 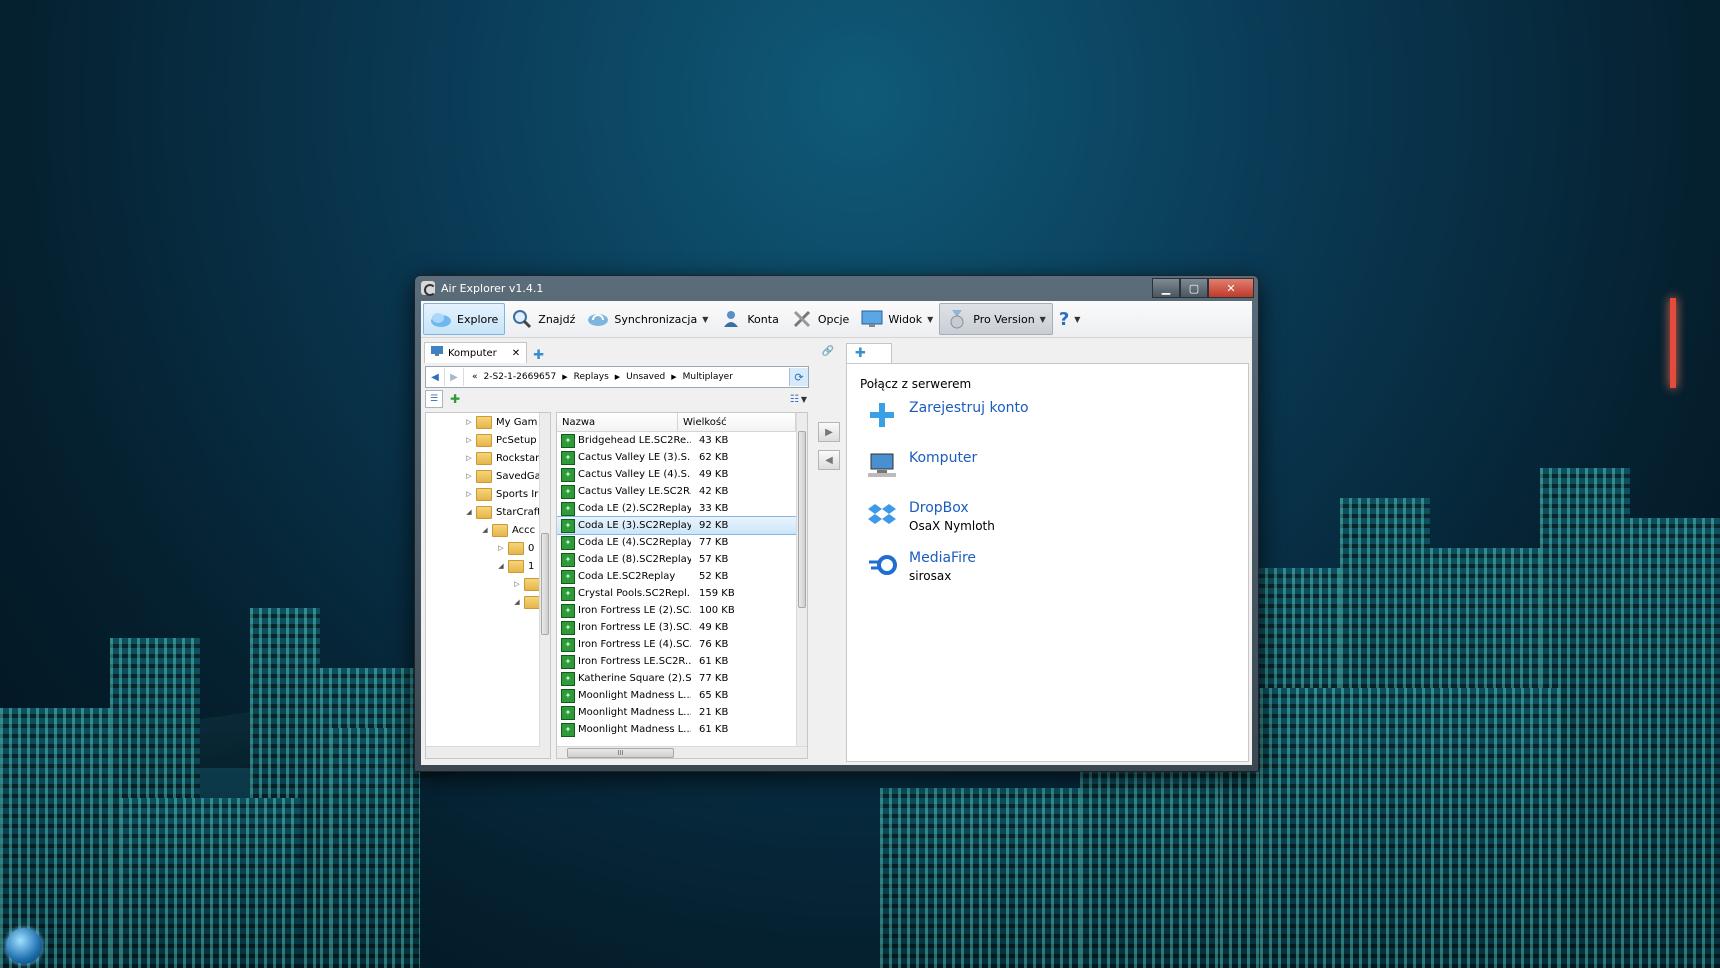 What do you see at coordinates (682, 440) in the screenshot?
I see `file-row: ✦ Bridgehead LE.SC2Re... 43 KB` at bounding box center [682, 440].